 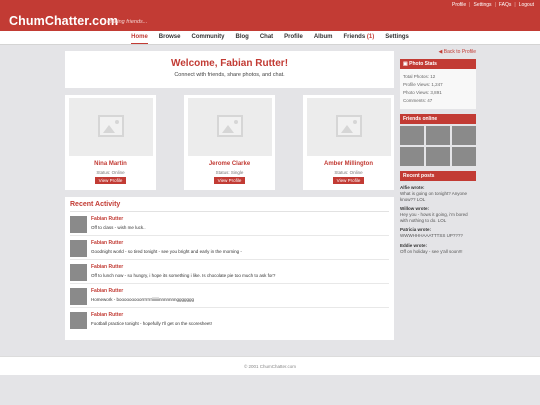 What do you see at coordinates (293, 39) in the screenshot?
I see `nav-profile: Profile` at bounding box center [293, 39].